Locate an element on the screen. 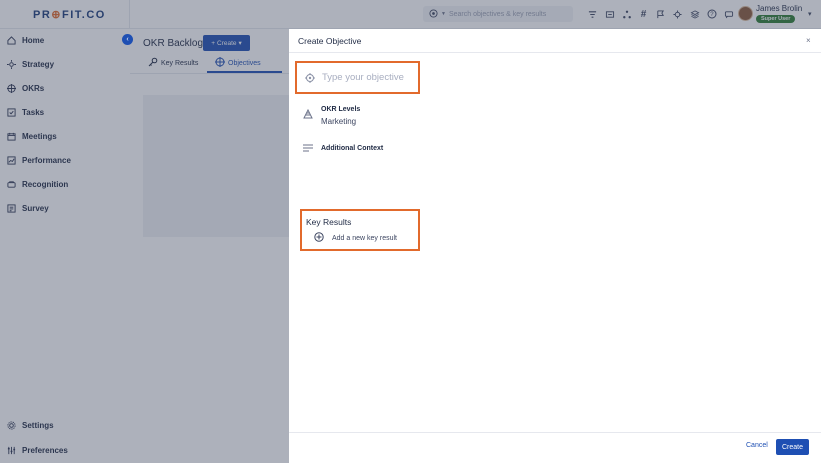  sidebar-collapse-chevron-left-icon: ‹ is located at coordinates (127, 39).